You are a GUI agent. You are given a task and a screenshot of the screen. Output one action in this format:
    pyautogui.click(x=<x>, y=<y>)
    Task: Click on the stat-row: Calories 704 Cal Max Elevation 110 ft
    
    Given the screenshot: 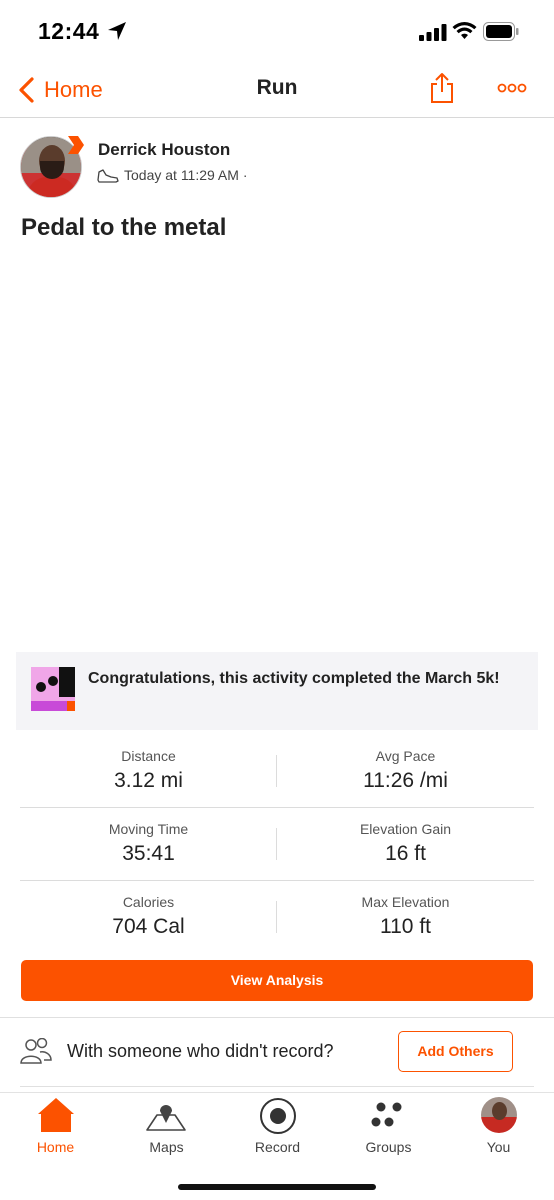 What is the action you would take?
    pyautogui.click(x=277, y=917)
    